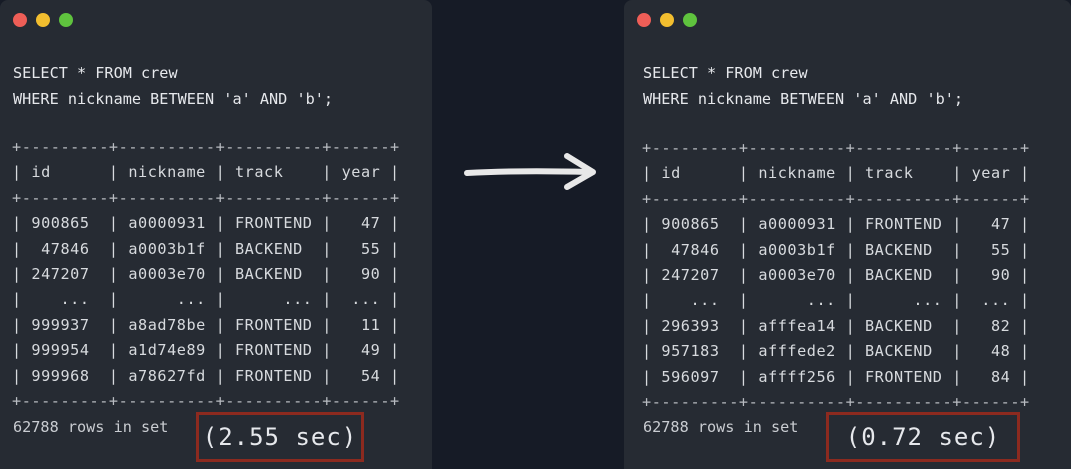 This screenshot has height=469, width=1071. What do you see at coordinates (836, 351) in the screenshot?
I see `table-row: | 957183 | afffede2 | BACKEND | 48 |` at bounding box center [836, 351].